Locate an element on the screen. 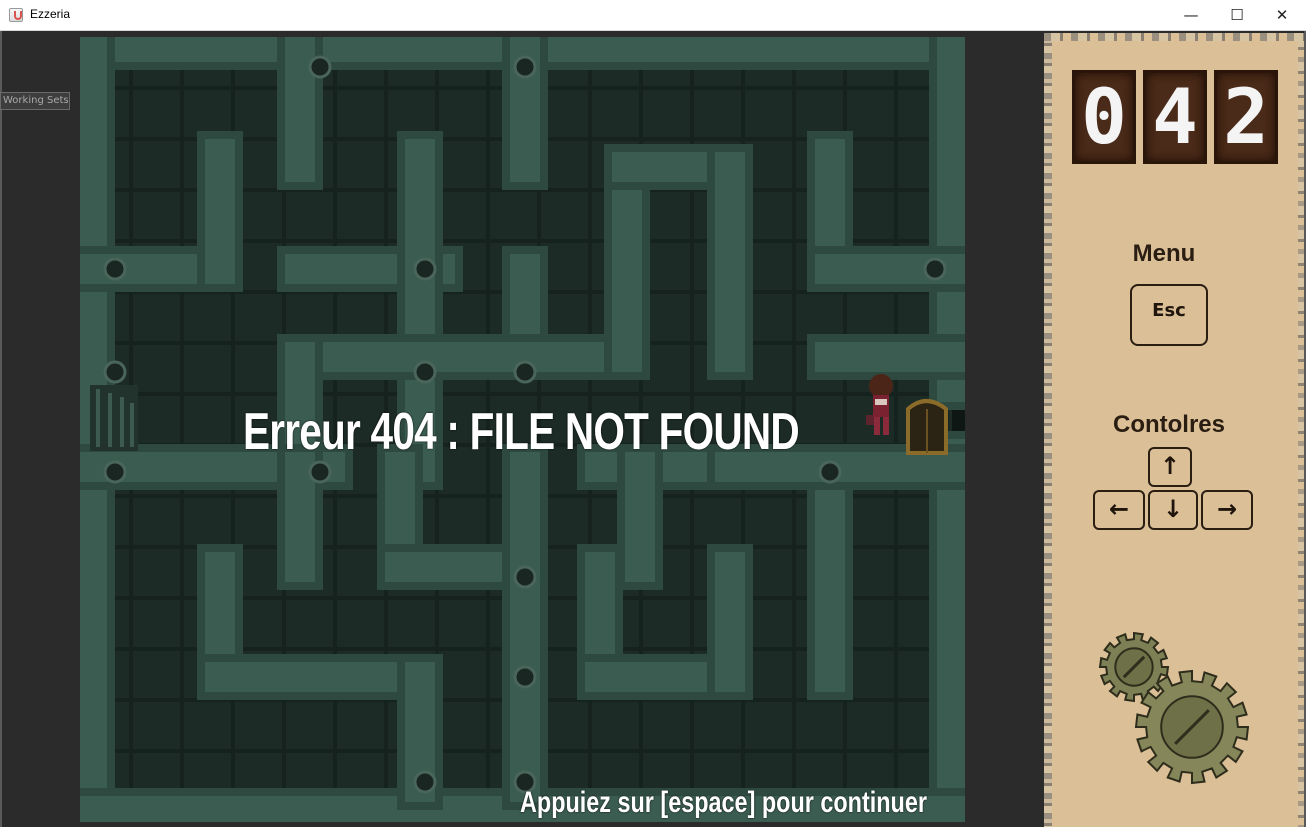 Image resolution: width=1306 pixels, height=827 pixels. up-arrow-key: ↑ is located at coordinates (1170, 467).